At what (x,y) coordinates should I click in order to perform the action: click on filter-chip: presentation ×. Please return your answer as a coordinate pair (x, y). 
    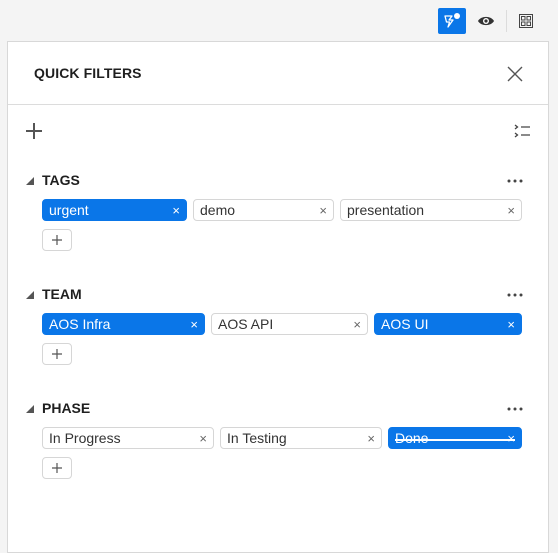
    Looking at the image, I should click on (431, 210).